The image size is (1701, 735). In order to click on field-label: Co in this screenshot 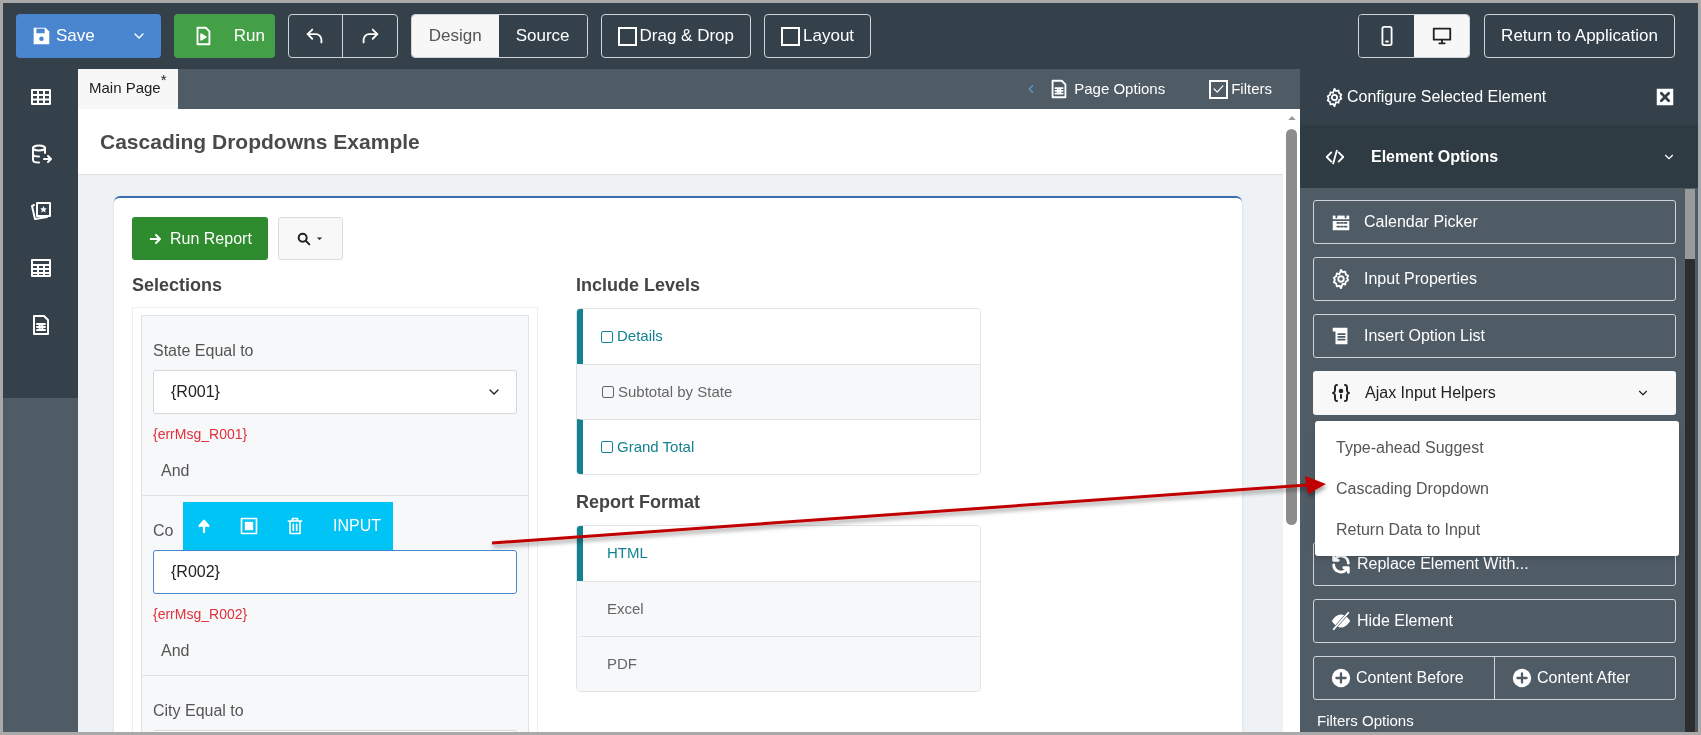, I will do `click(163, 531)`.